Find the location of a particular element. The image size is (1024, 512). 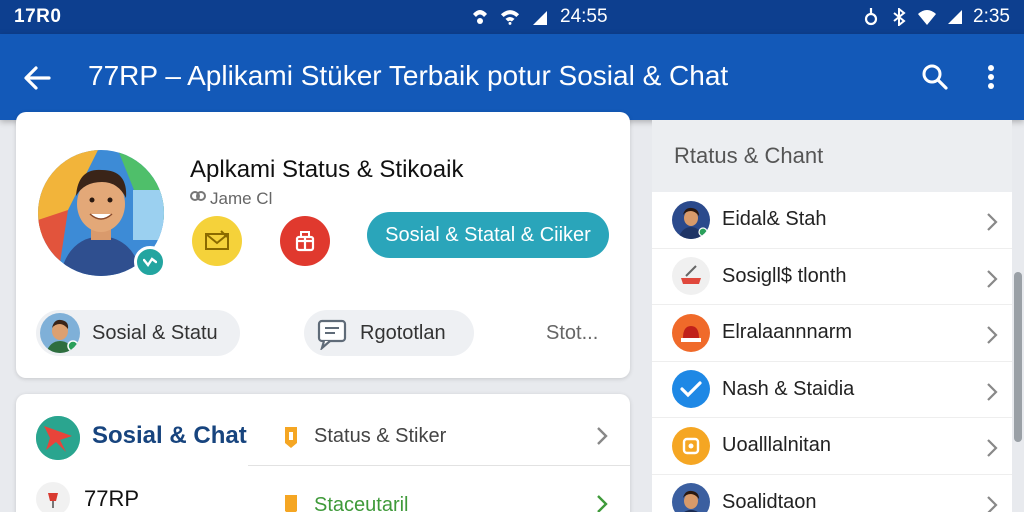

gift-button is located at coordinates (305, 241).